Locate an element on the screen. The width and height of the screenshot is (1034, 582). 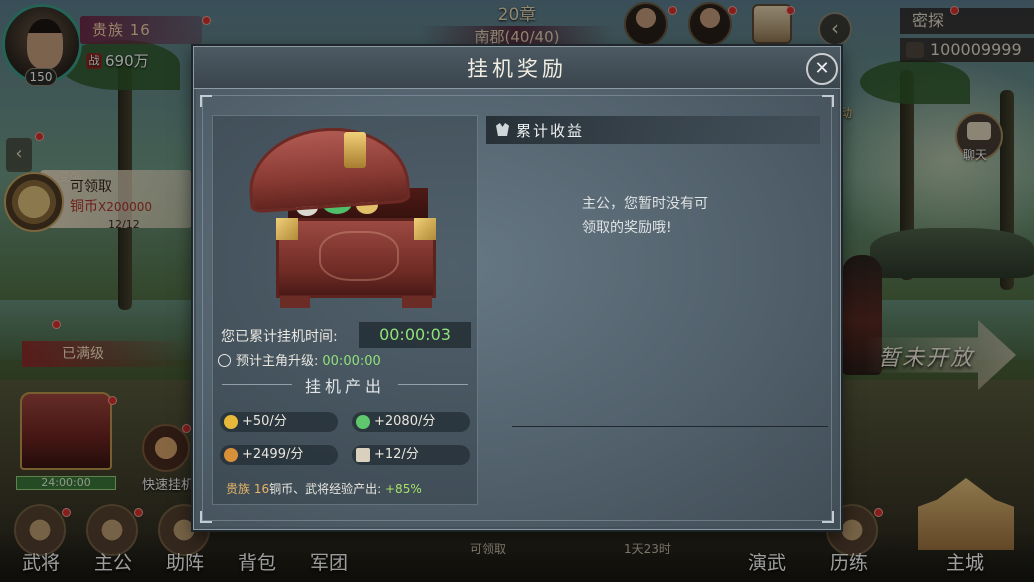
bonus-level: 16 is located at coordinates (261, 489).